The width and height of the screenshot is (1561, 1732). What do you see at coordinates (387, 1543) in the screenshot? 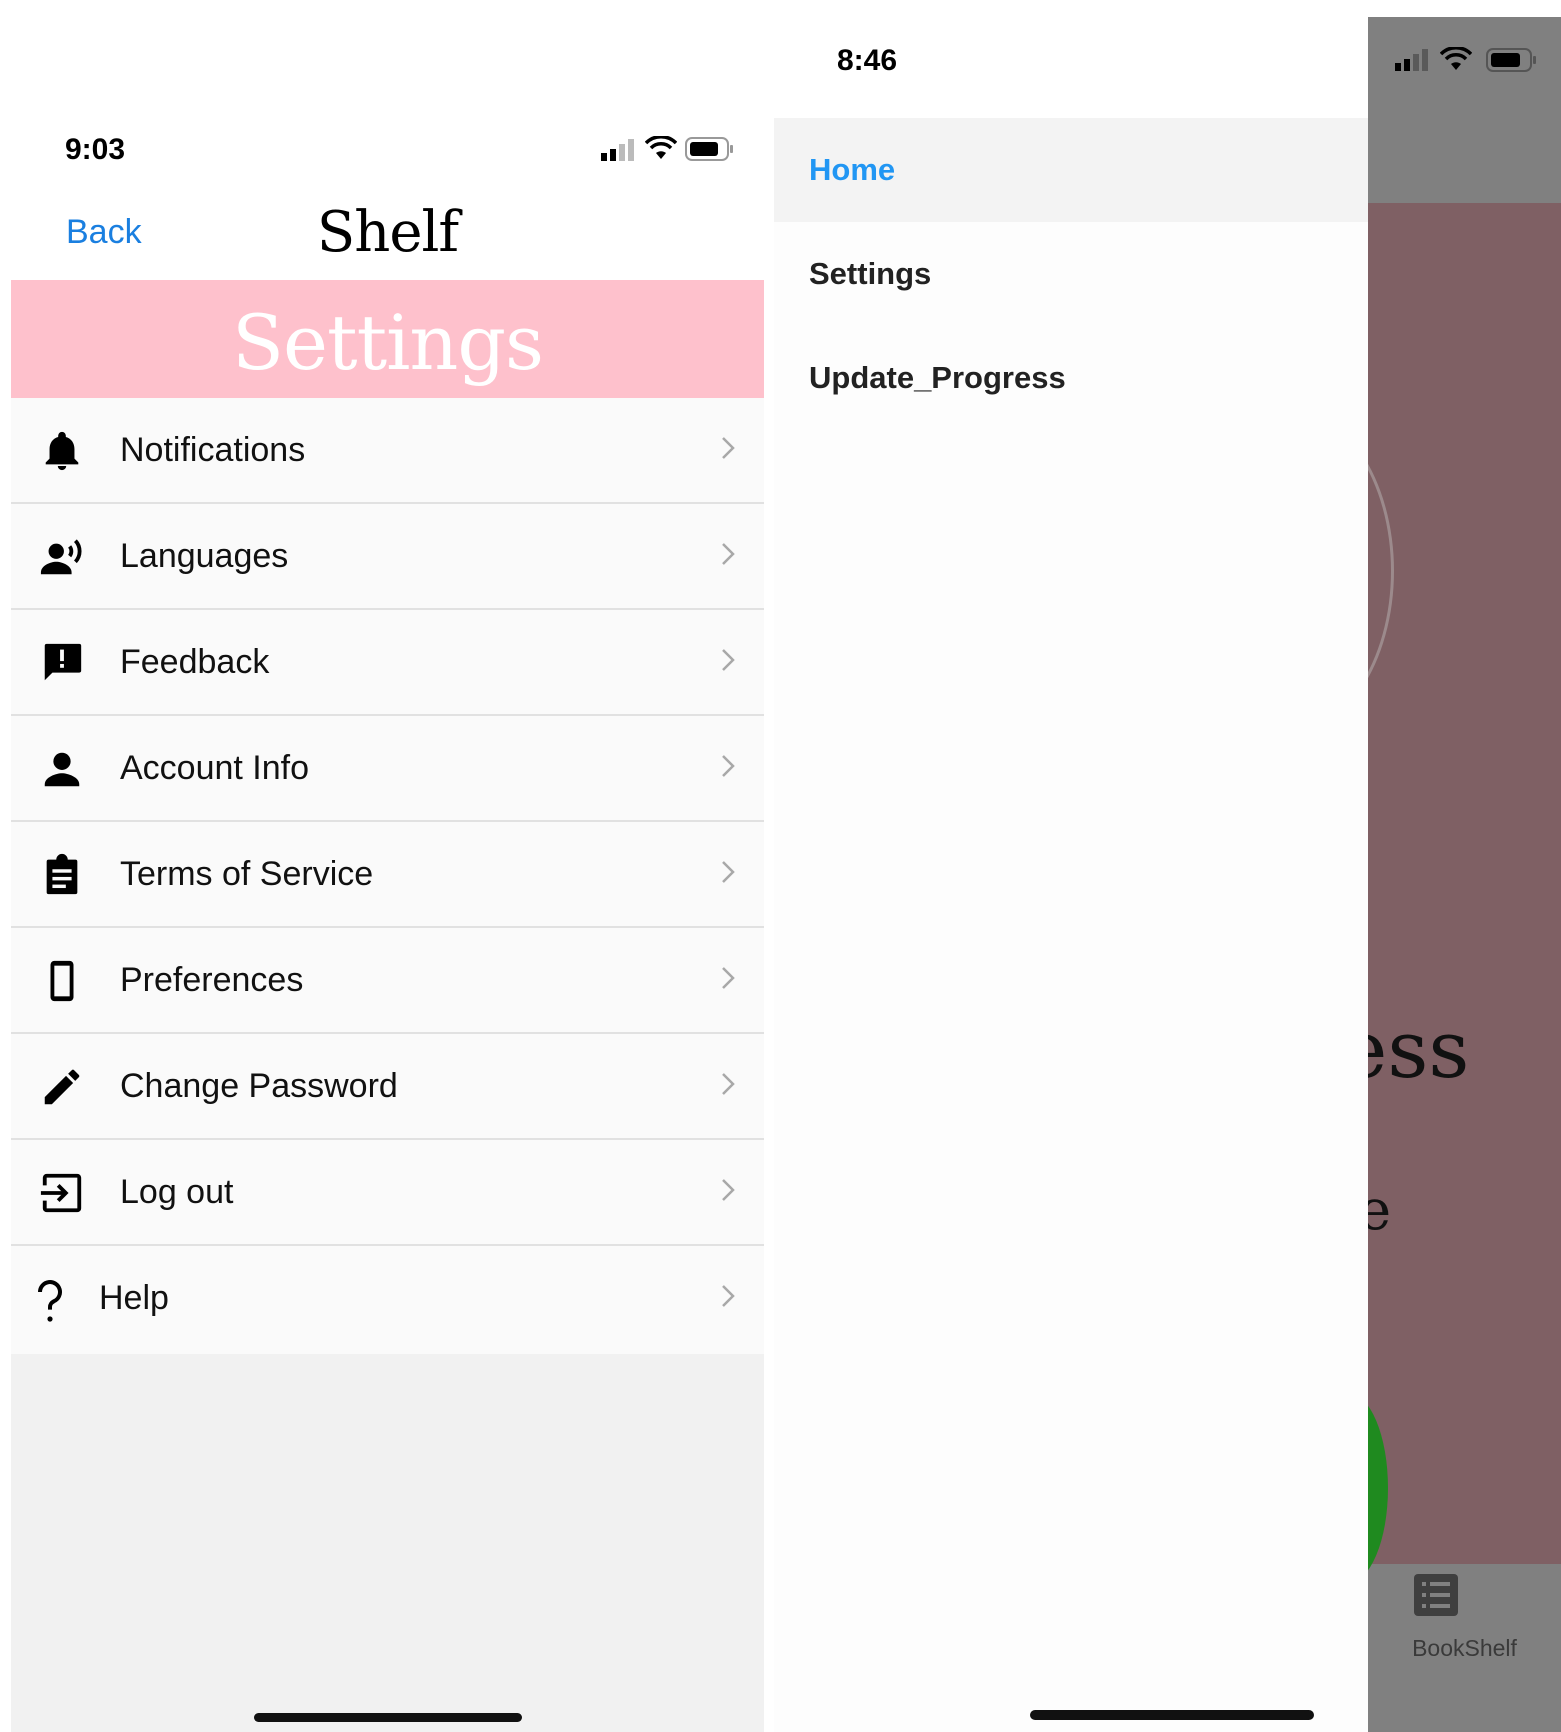
I see `empty-area` at bounding box center [387, 1543].